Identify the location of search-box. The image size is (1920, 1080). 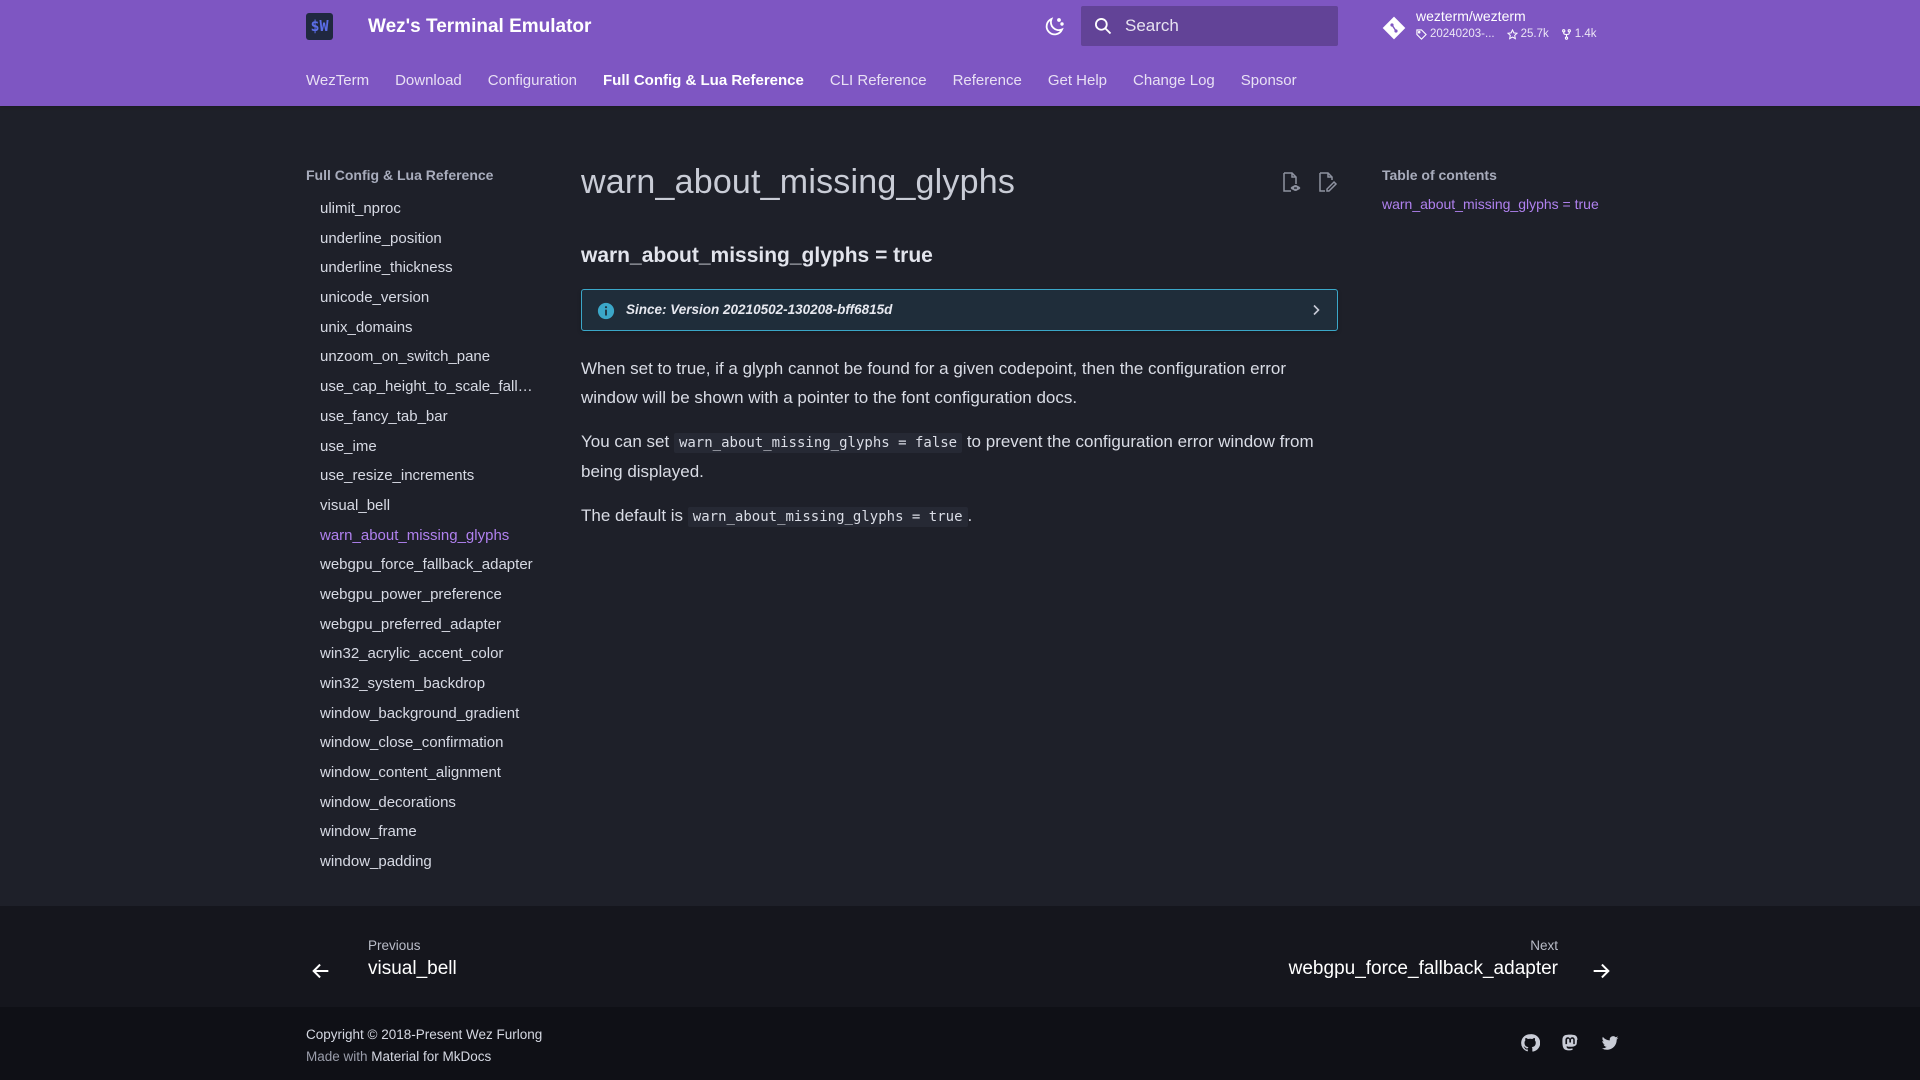
(1209, 26).